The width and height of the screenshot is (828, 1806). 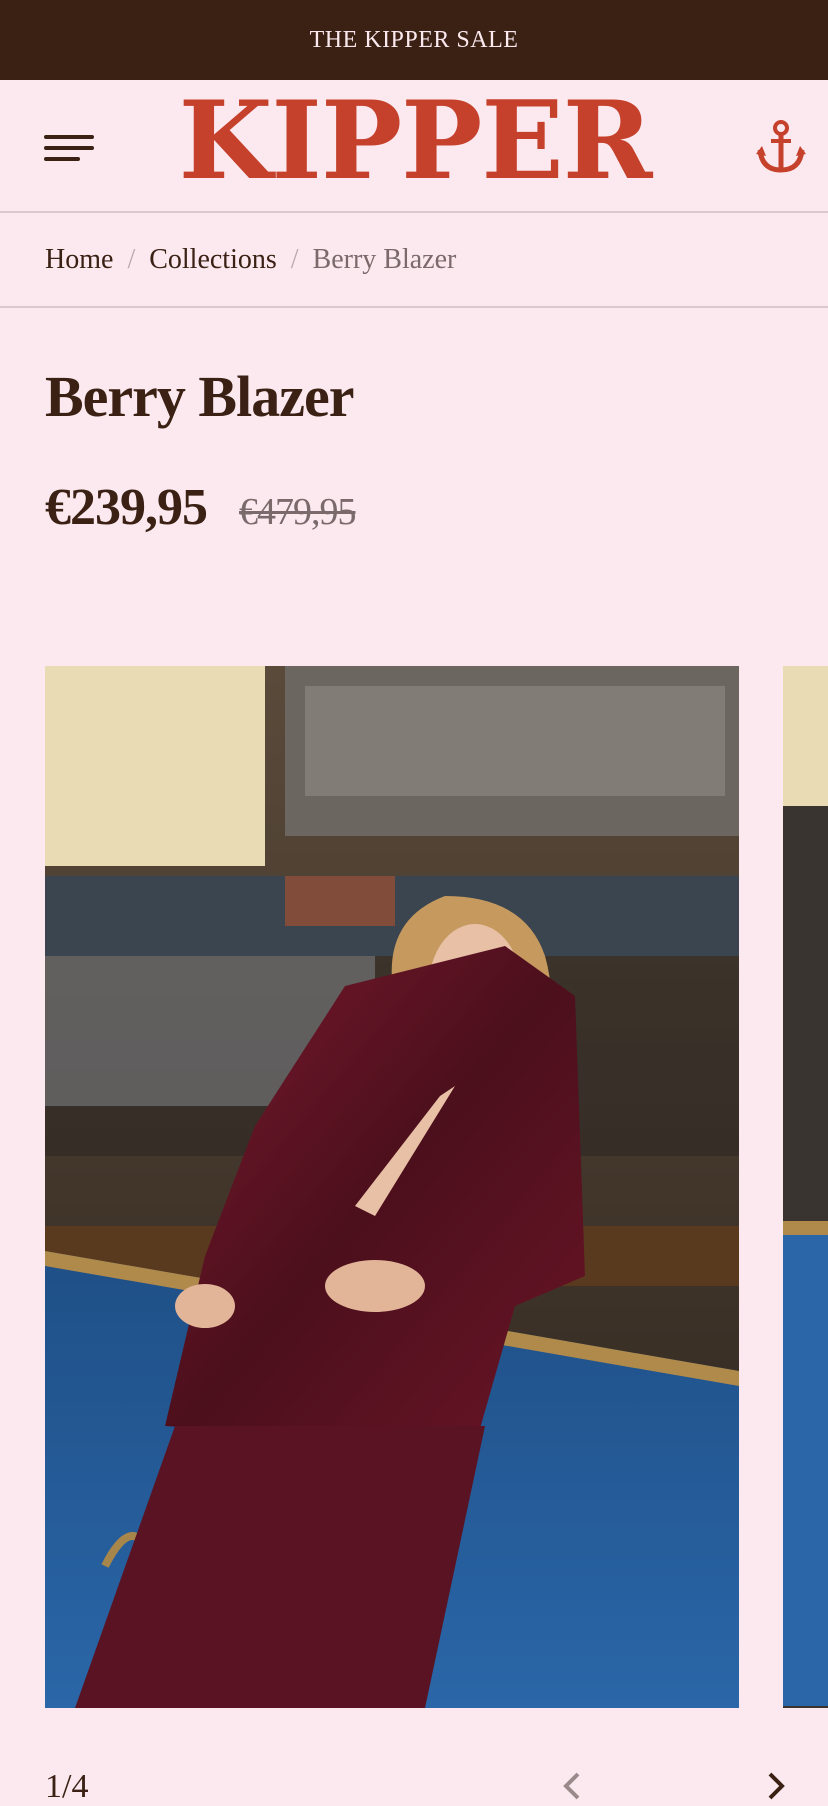 I want to click on product-image-next, so click(x=805, y=1187).